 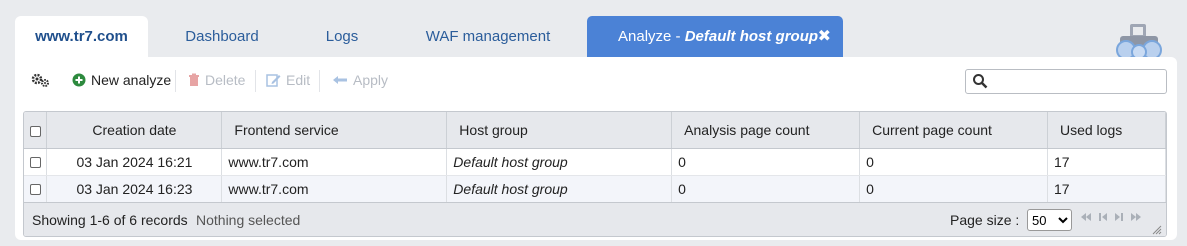 I want to click on edit-label: Edit, so click(x=298, y=80).